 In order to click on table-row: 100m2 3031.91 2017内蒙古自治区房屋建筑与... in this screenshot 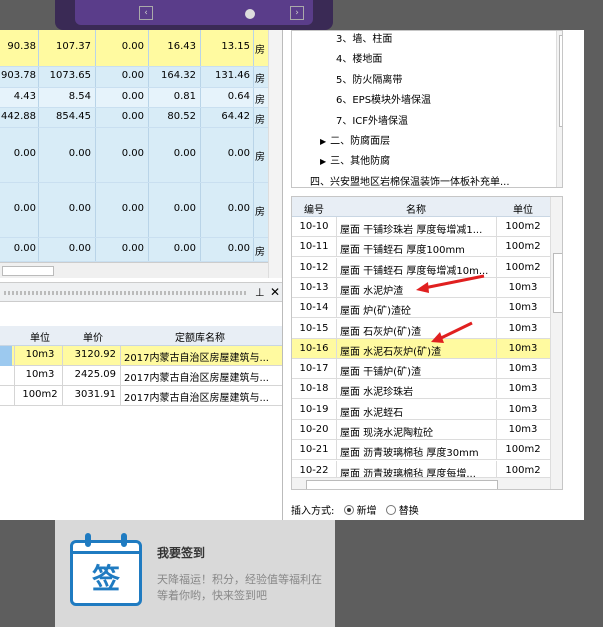, I will do `click(141, 396)`.